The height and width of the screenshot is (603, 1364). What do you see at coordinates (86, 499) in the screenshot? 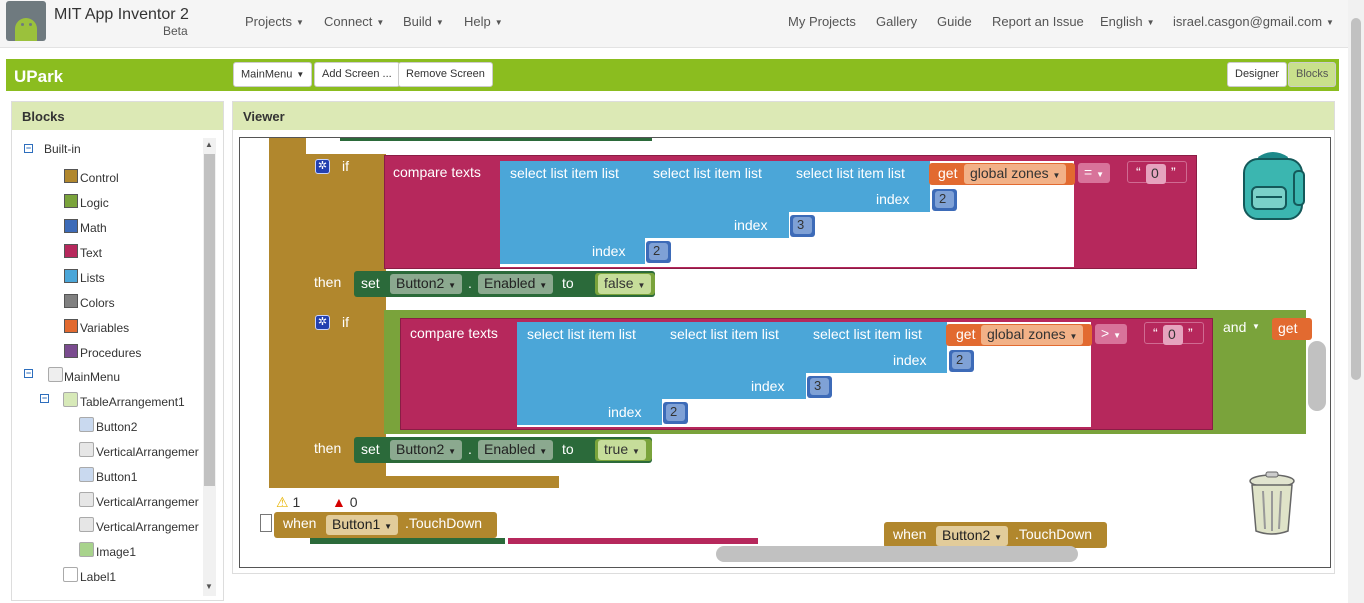
I see `vertical-arrangement-icon` at bounding box center [86, 499].